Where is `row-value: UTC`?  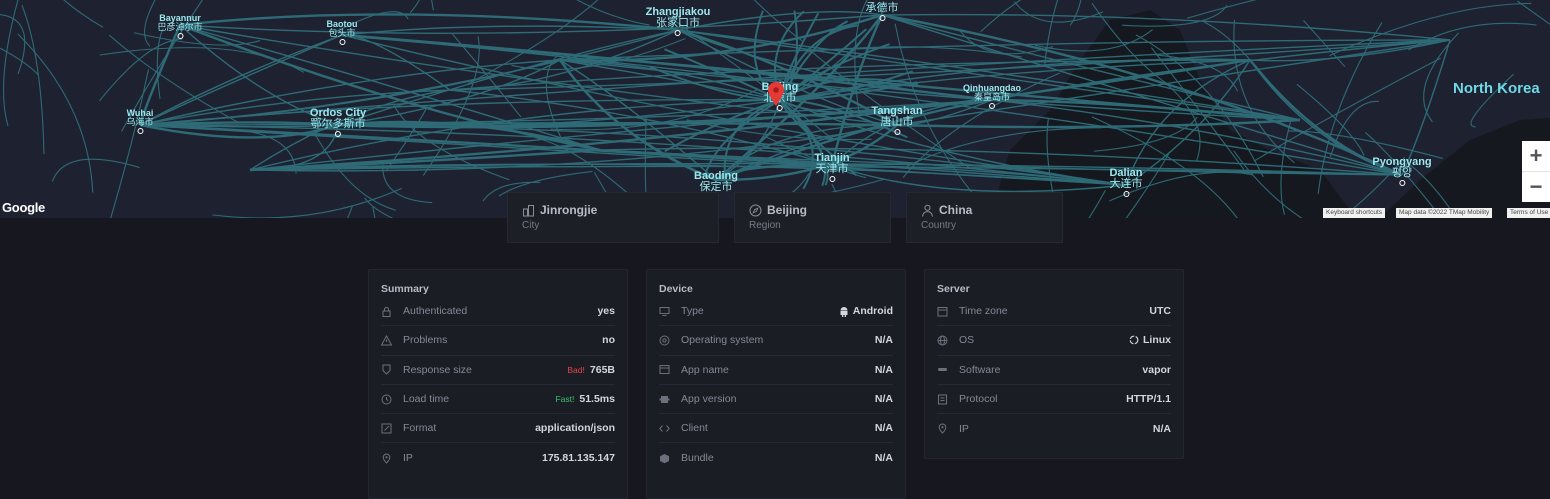
row-value: UTC is located at coordinates (1160, 311).